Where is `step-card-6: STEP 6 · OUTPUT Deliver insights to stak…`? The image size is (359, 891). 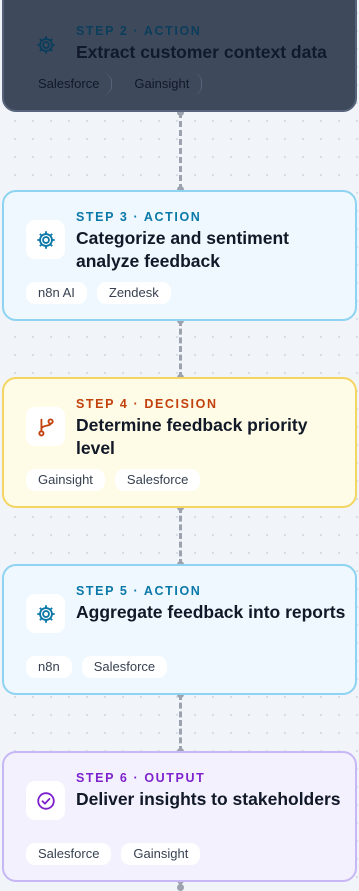 step-card-6: STEP 6 · OUTPUT Deliver insights to stak… is located at coordinates (179, 816).